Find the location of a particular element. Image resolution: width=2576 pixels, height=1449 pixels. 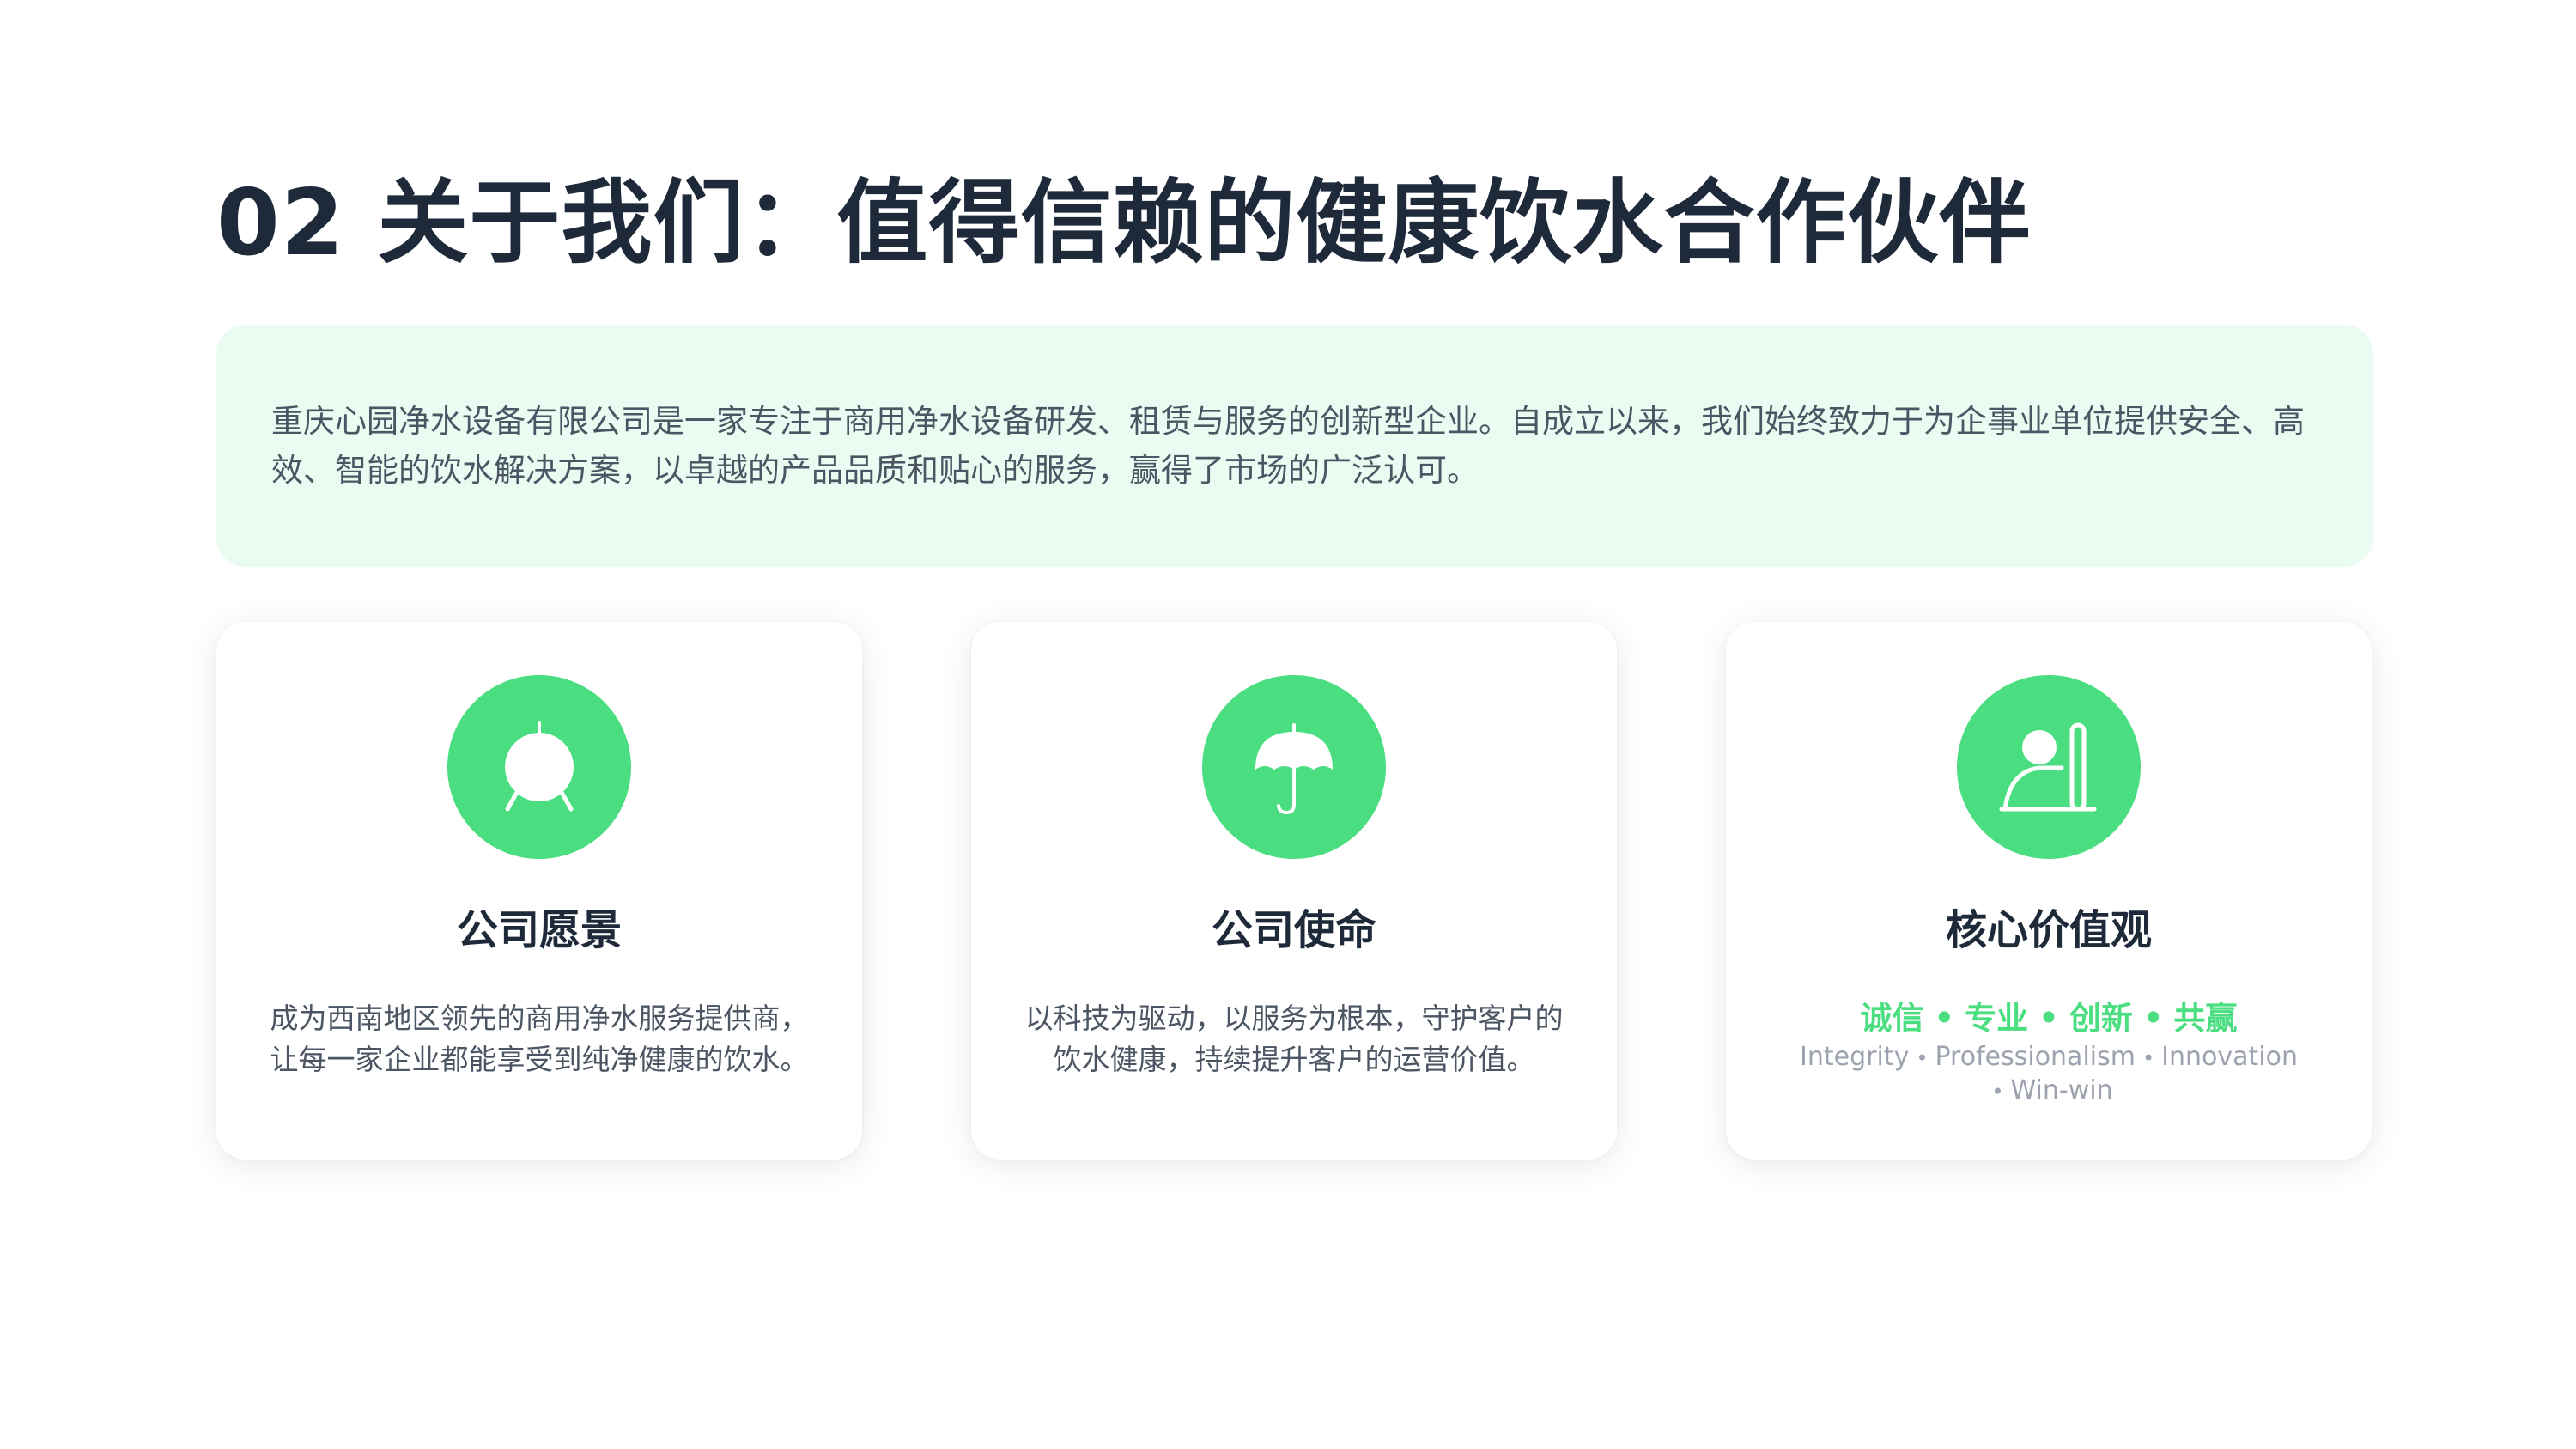

value-en-item: Professionalism is located at coordinates (2035, 1057).